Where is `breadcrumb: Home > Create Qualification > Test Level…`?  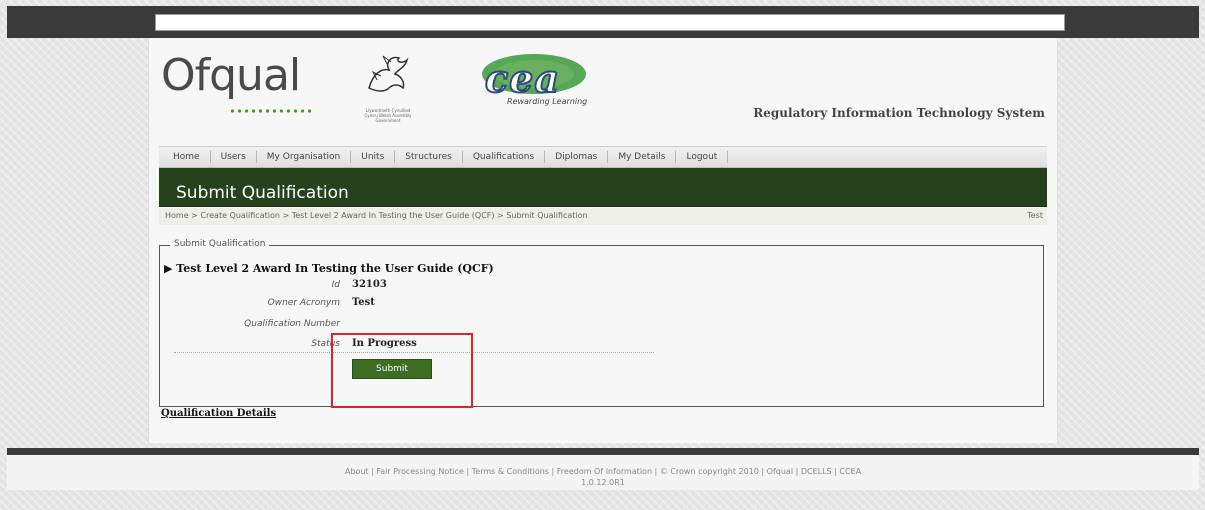 breadcrumb: Home > Create Qualification > Test Level… is located at coordinates (376, 215).